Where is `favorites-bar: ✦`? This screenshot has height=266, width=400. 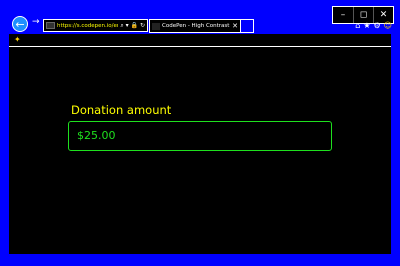
favorites-bar: ✦ is located at coordinates (200, 40).